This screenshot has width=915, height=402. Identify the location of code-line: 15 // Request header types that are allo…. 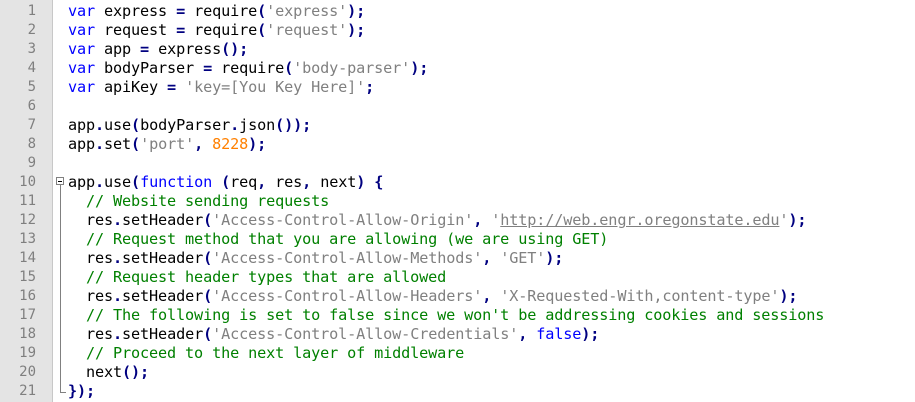
(457, 277).